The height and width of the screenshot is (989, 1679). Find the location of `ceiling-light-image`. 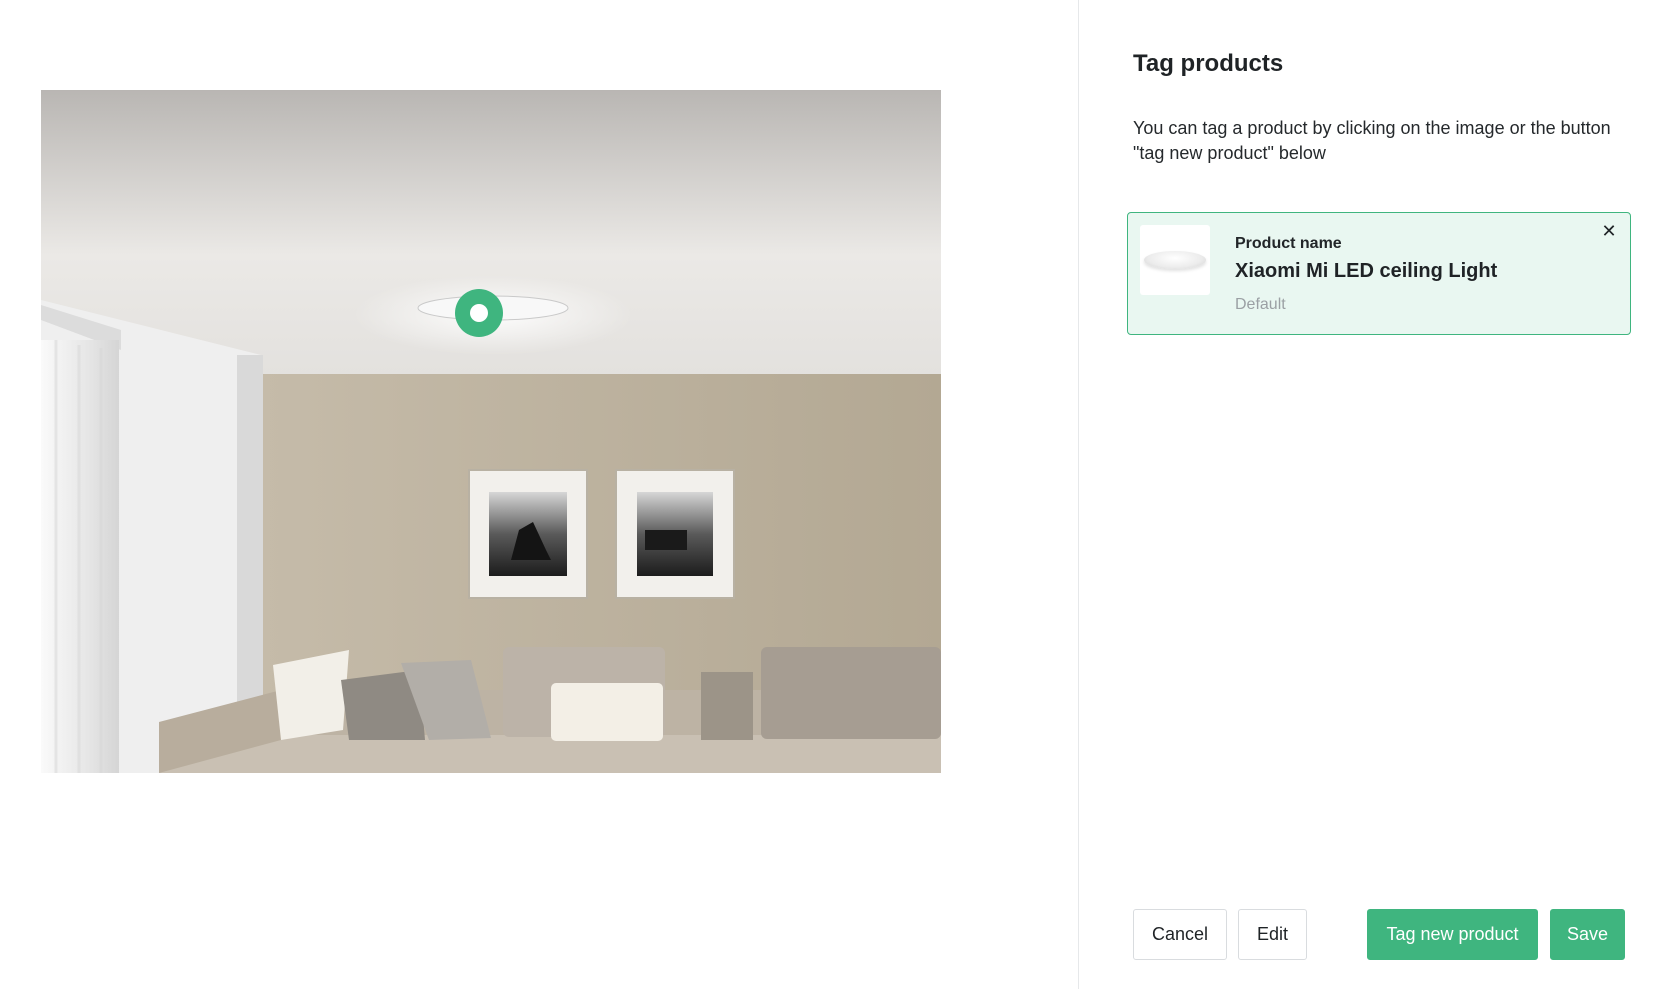

ceiling-light-image is located at coordinates (1175, 260).